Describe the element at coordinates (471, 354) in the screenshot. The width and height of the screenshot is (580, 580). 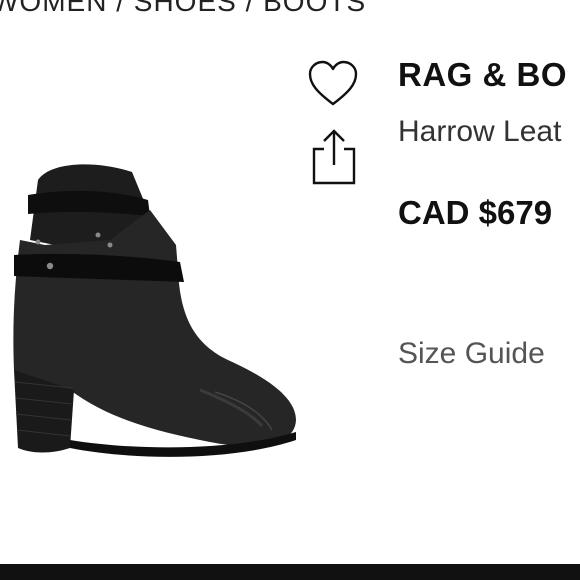
I see `size-guide-link: Size Guide` at that location.